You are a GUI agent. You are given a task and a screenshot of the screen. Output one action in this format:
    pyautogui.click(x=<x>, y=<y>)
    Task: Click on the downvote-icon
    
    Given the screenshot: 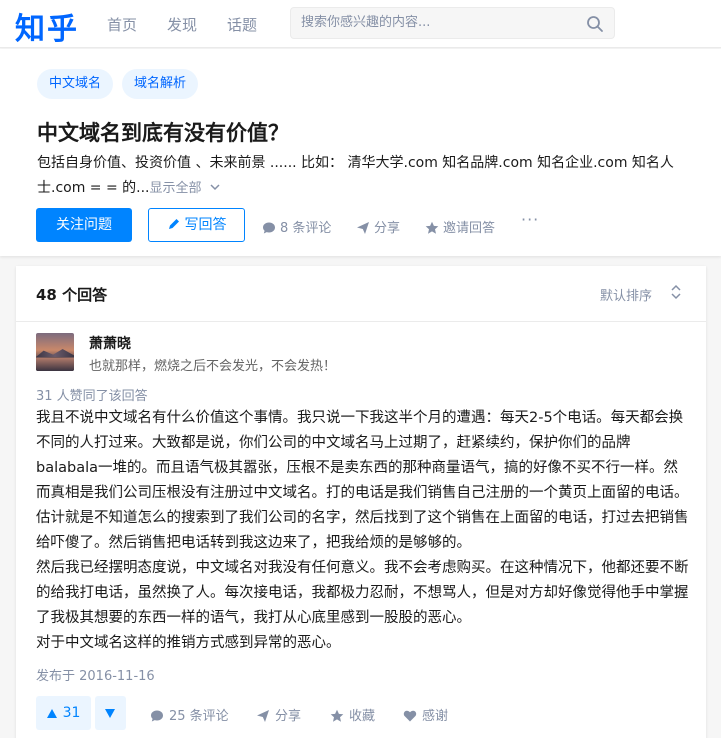 What is the action you would take?
    pyautogui.click(x=110, y=713)
    